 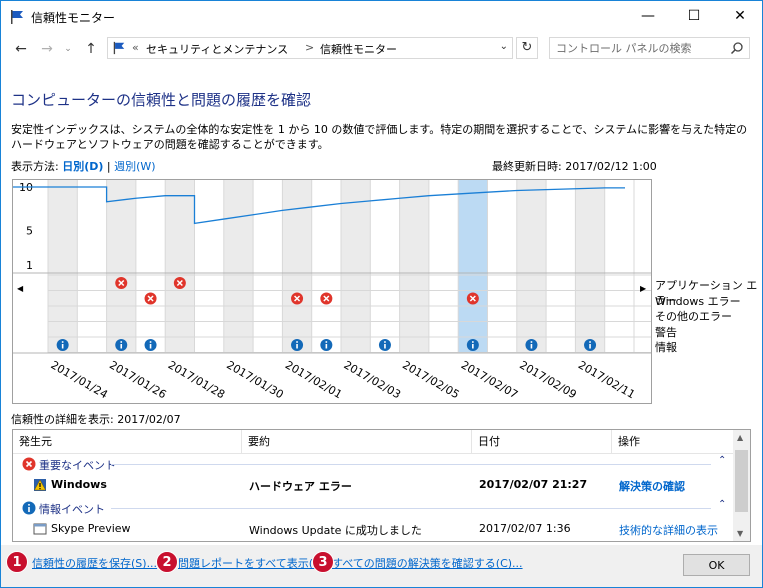 I want to click on column-header-source: 発生元, so click(x=127, y=442).